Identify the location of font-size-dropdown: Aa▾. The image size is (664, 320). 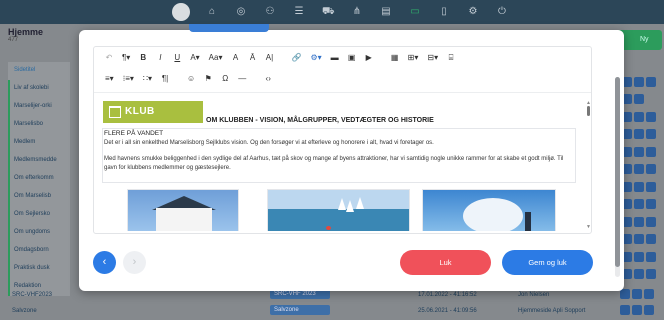
(216, 58).